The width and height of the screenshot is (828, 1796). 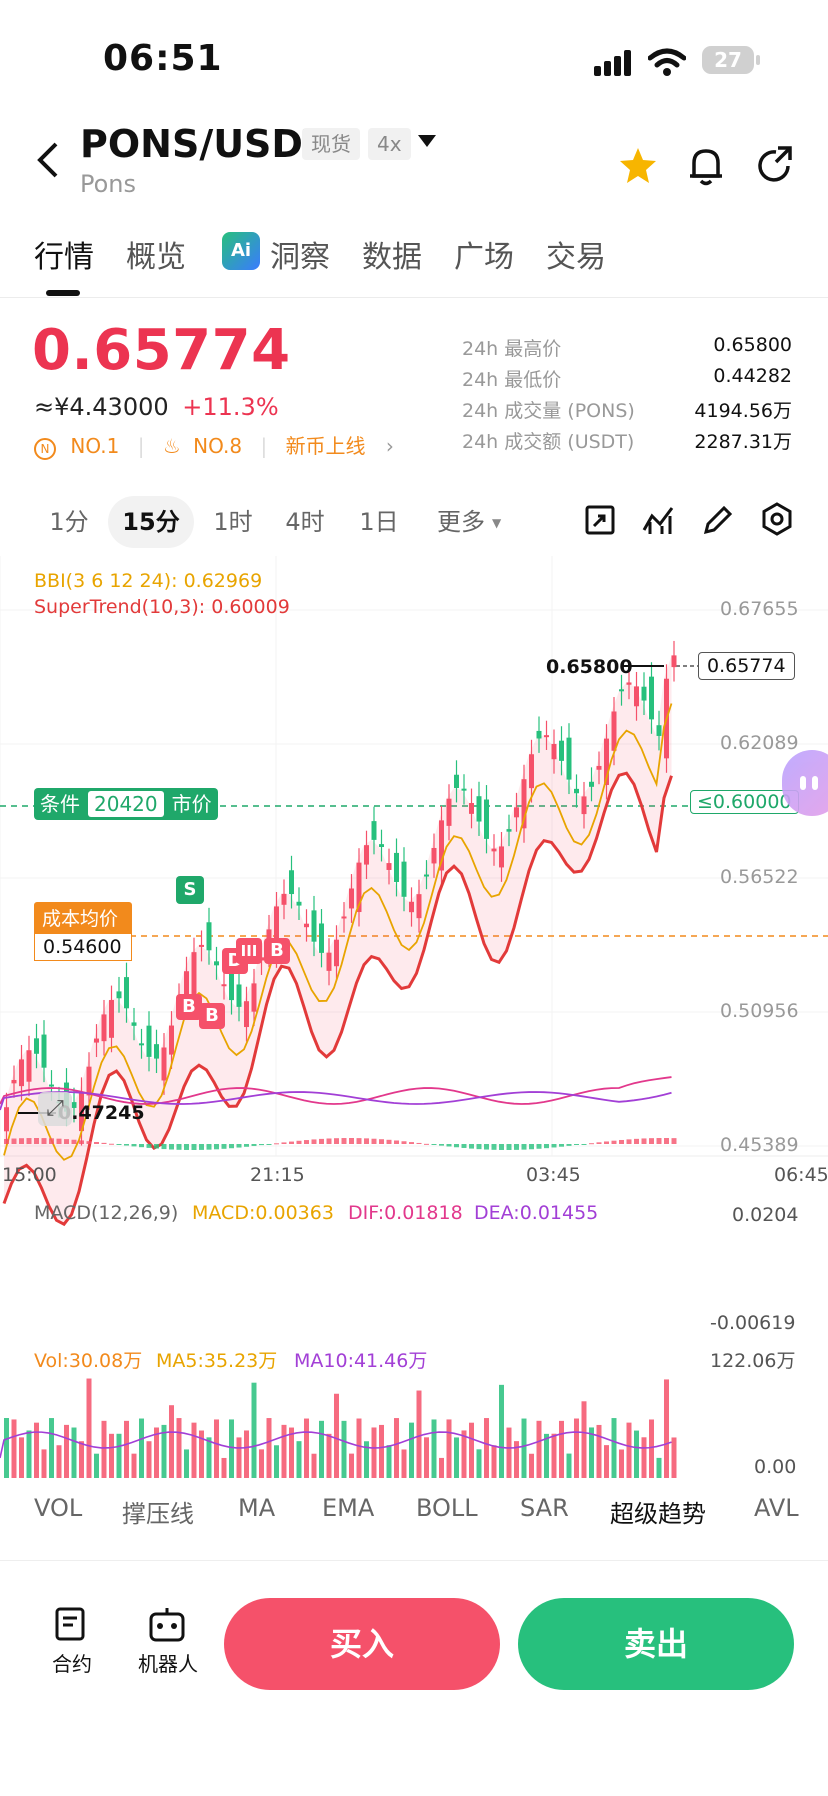 I want to click on tab-data: 数据, so click(x=392, y=254).